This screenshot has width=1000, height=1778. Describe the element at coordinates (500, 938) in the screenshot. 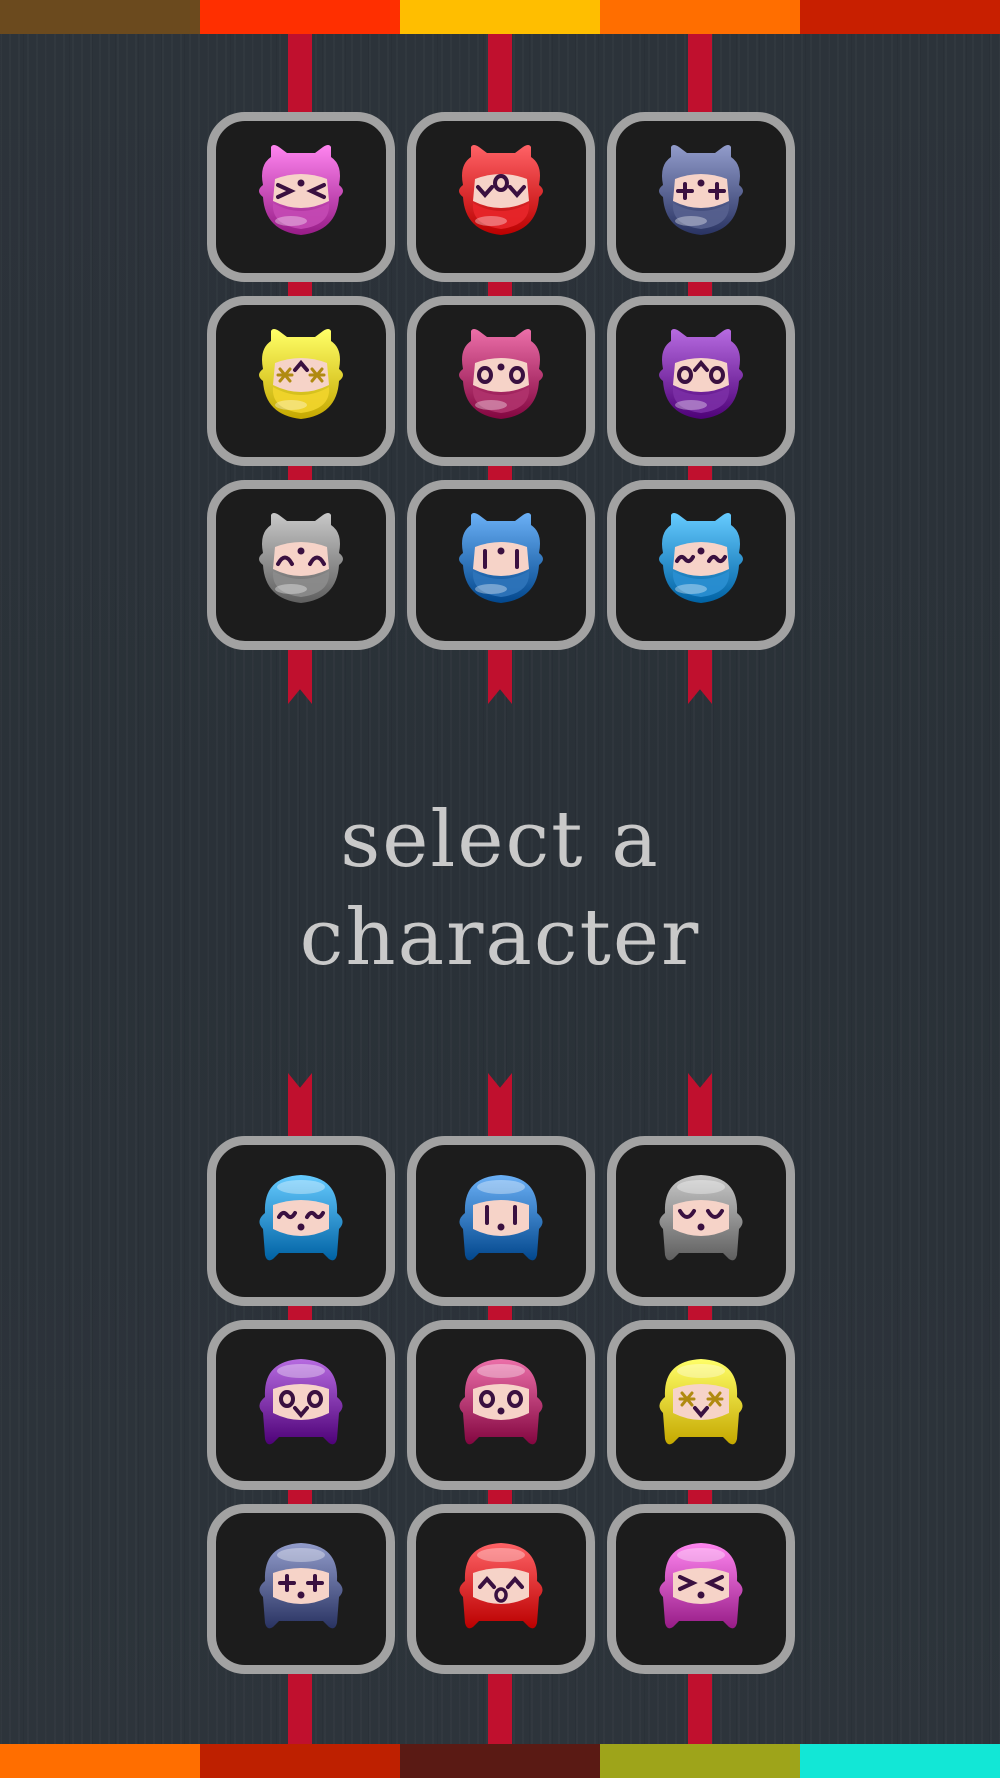

I see `title-line-2: character` at that location.